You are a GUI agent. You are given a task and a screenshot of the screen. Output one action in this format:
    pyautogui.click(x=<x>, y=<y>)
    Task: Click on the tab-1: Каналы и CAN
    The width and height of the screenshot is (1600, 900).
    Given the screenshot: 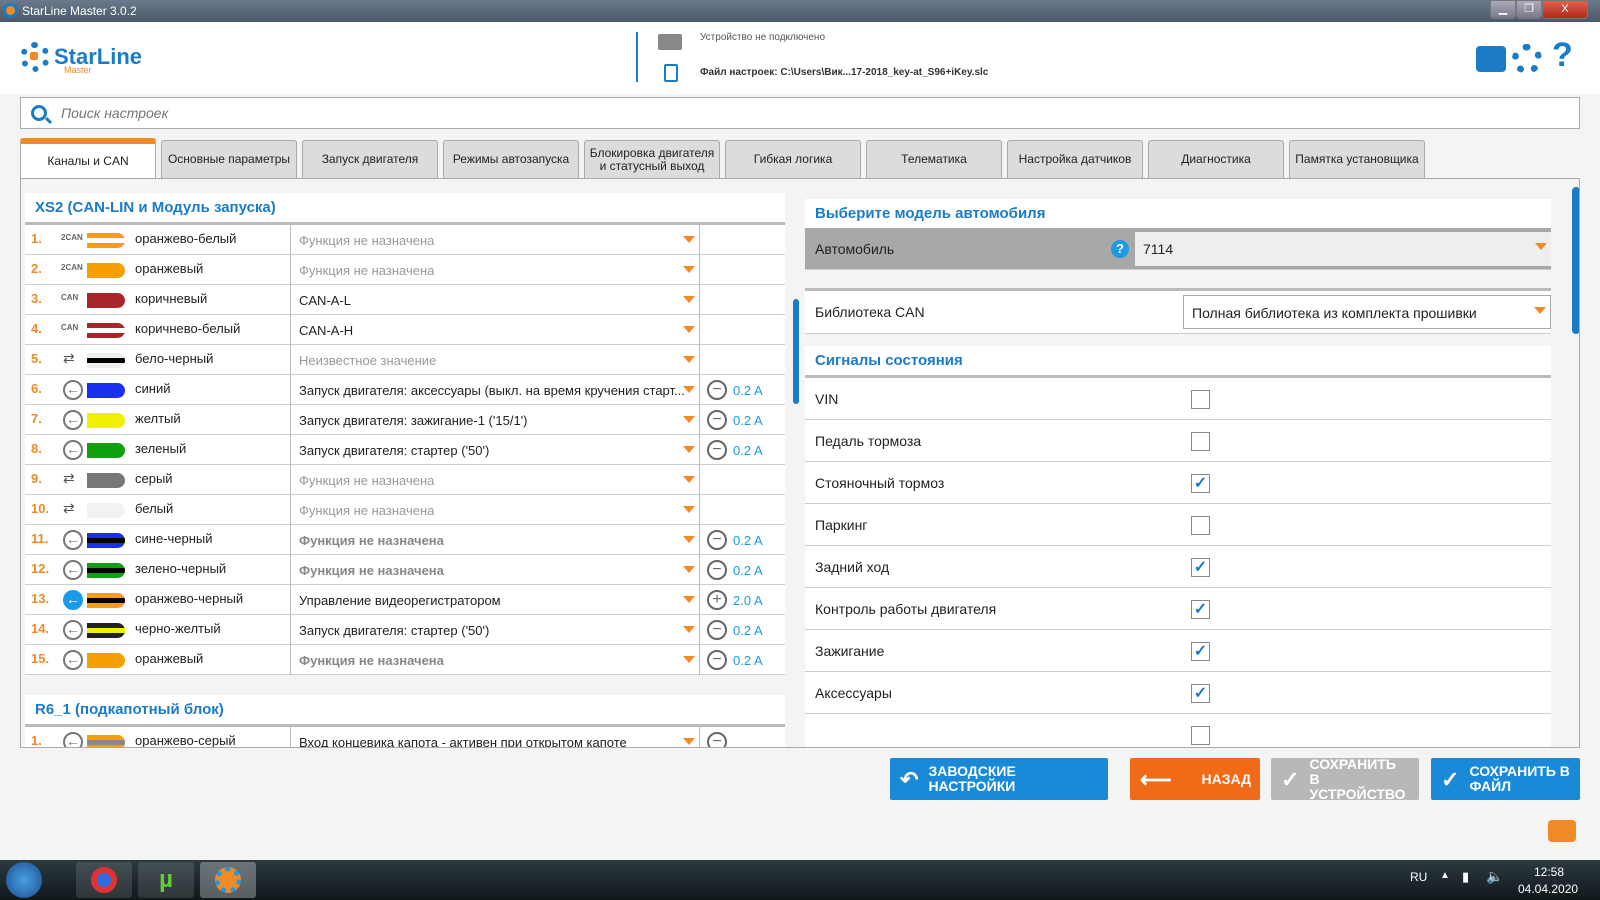 What is the action you would take?
    pyautogui.click(x=88, y=158)
    